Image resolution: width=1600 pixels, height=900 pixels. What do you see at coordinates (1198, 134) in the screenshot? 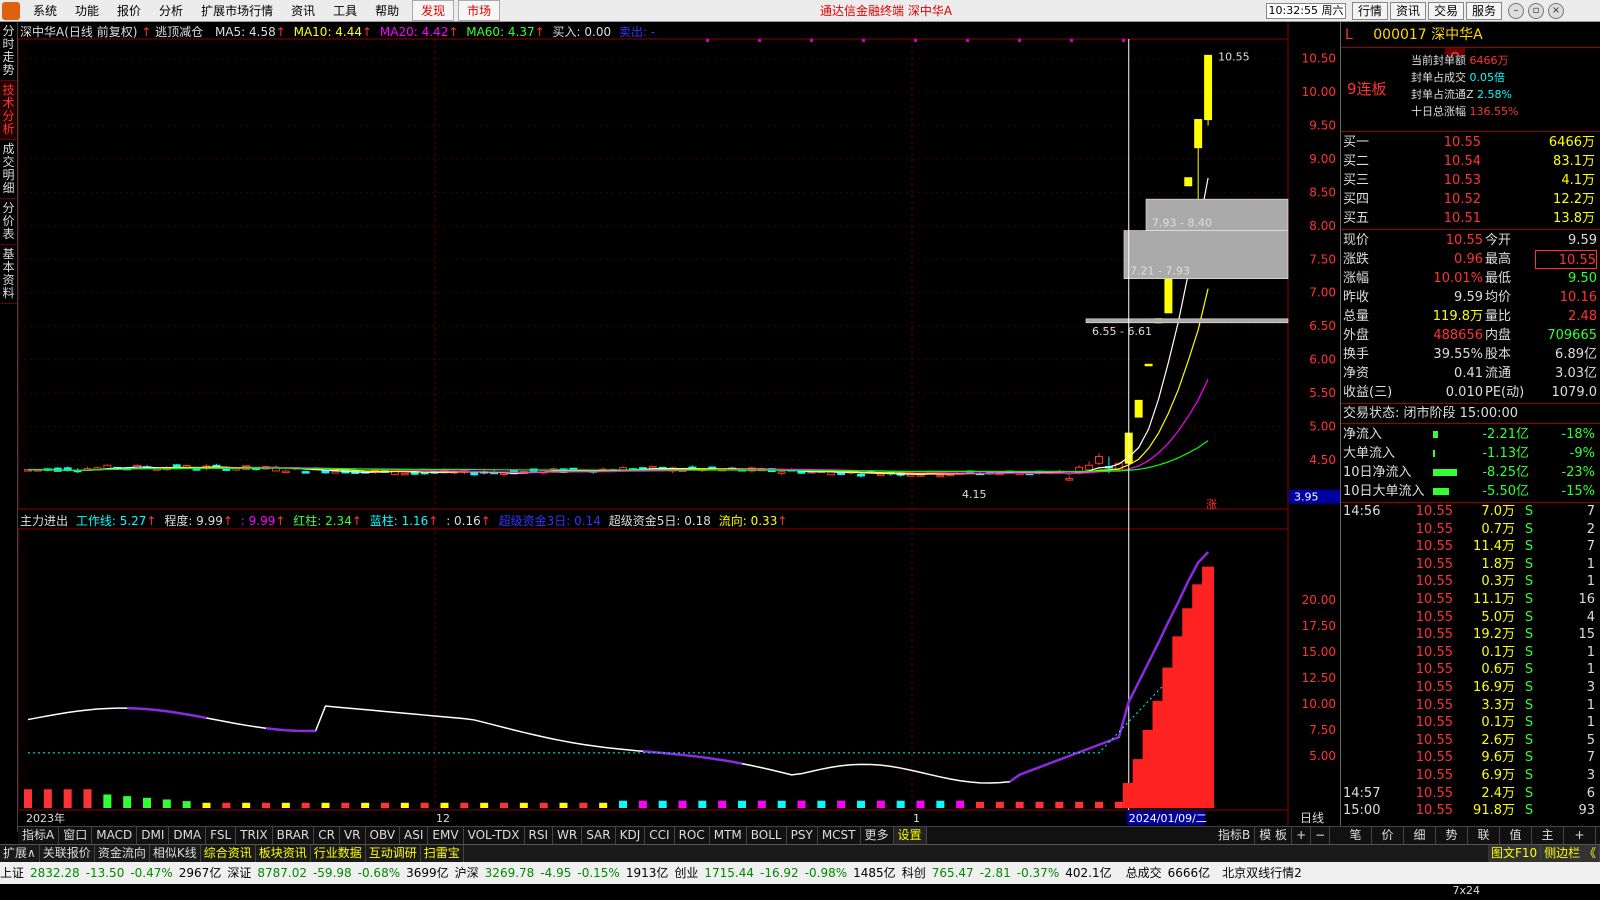
I see `candle-body` at bounding box center [1198, 134].